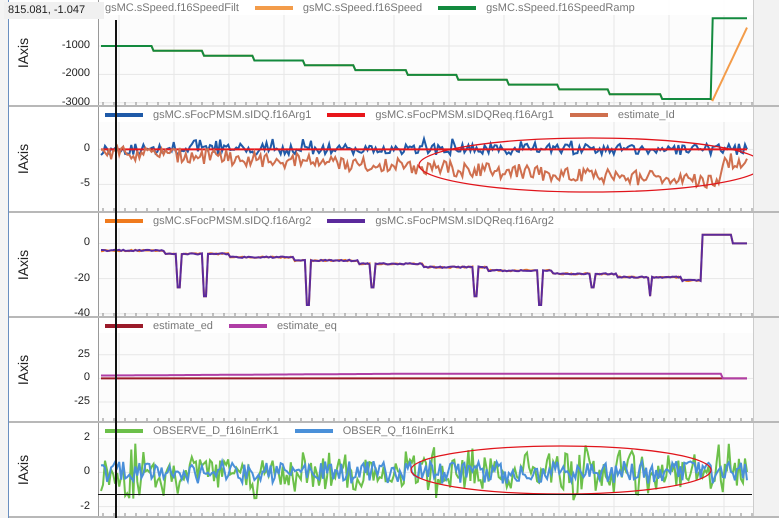 This screenshot has width=779, height=518. What do you see at coordinates (232, 220) in the screenshot?
I see `legend-label: gsMC.sFocPMSM.sIDQ.f16Arg2` at bounding box center [232, 220].